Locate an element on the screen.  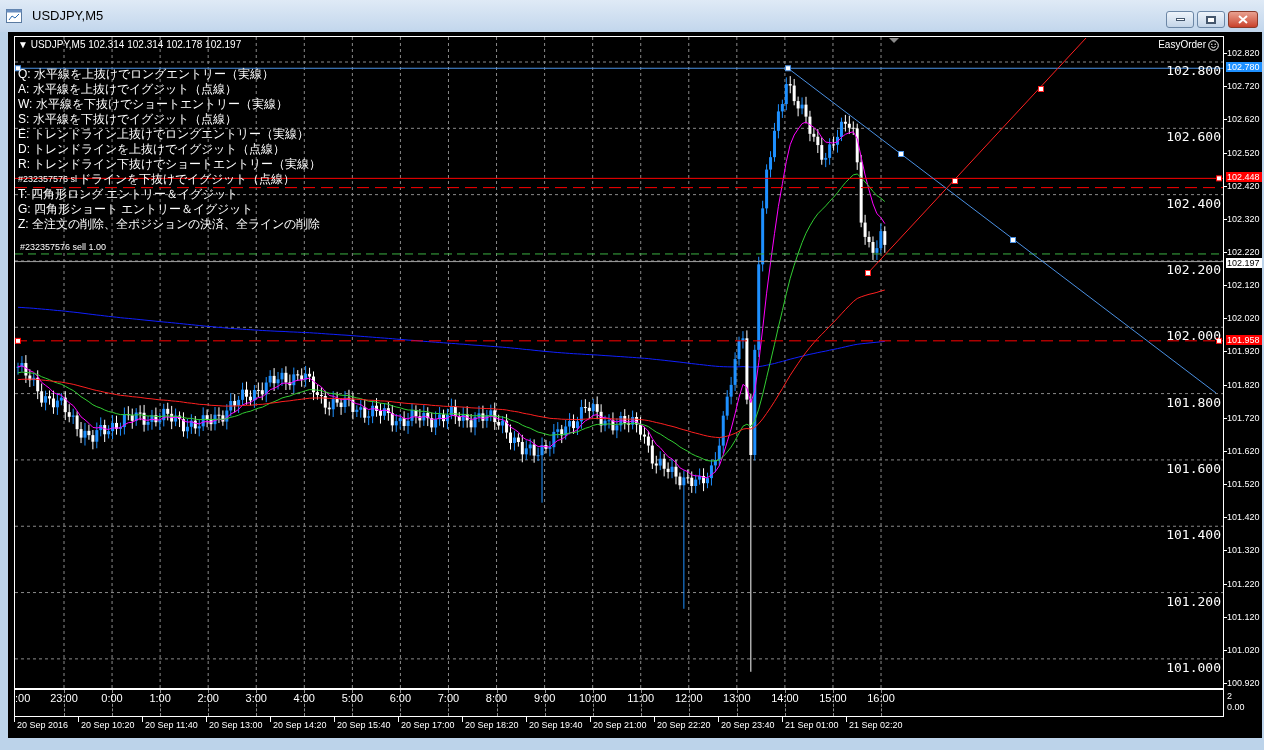
maximize-icon is located at coordinates (1211, 19).